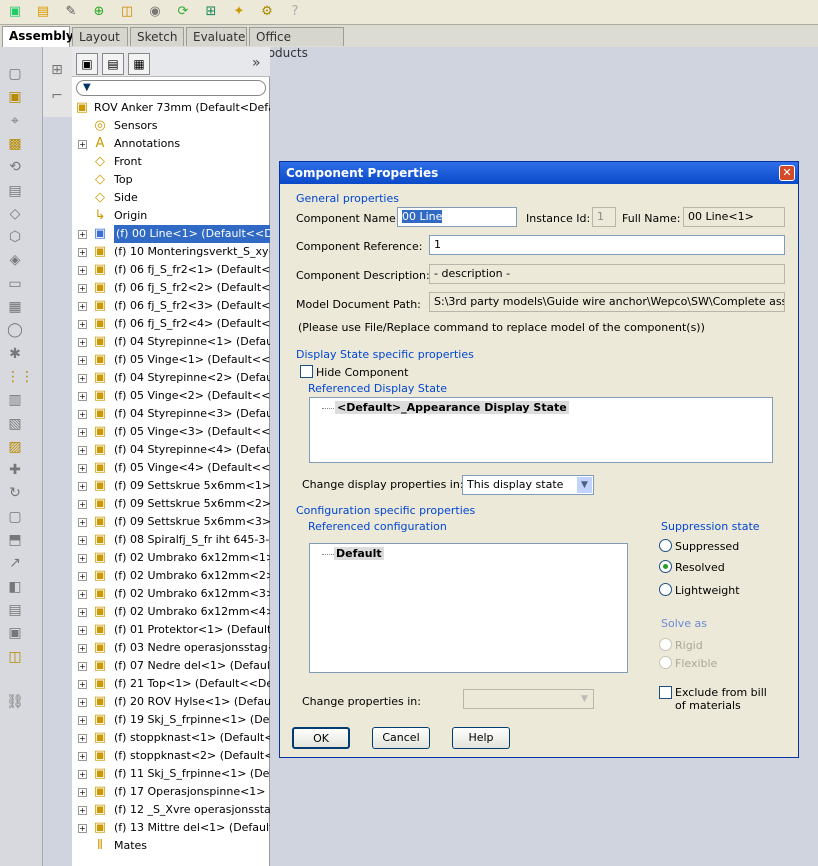 This screenshot has height=866, width=818. I want to click on tree-item: + ▣ (f) 05 Vinge<2> (Default<<Def, so click(171, 396).